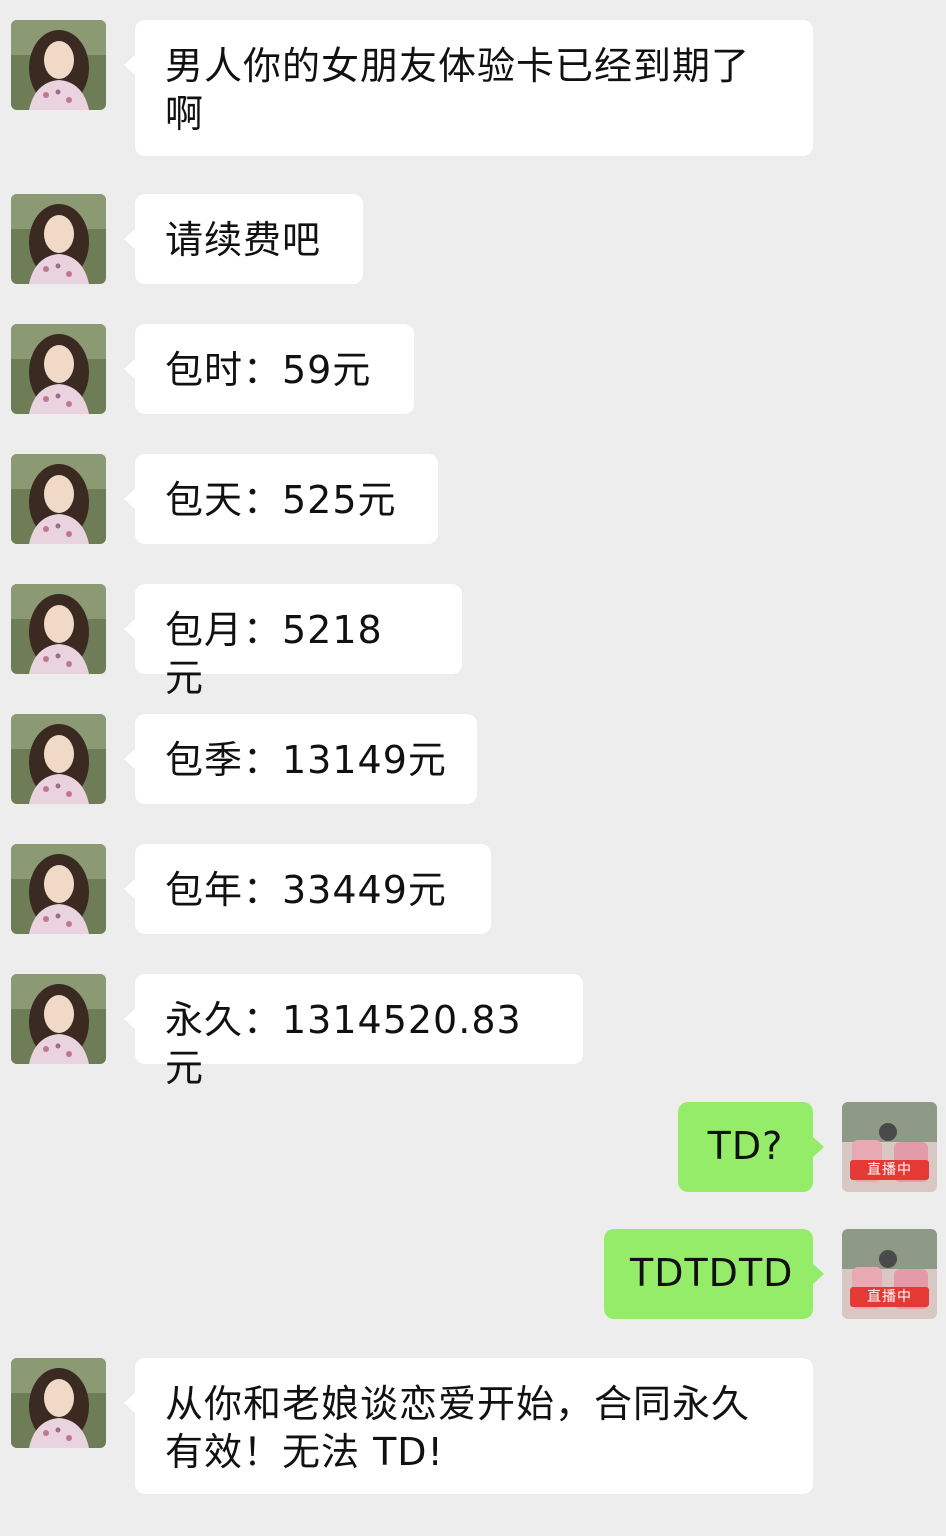  I want to click on message-bubble: 包月：5218 元, so click(293, 642).